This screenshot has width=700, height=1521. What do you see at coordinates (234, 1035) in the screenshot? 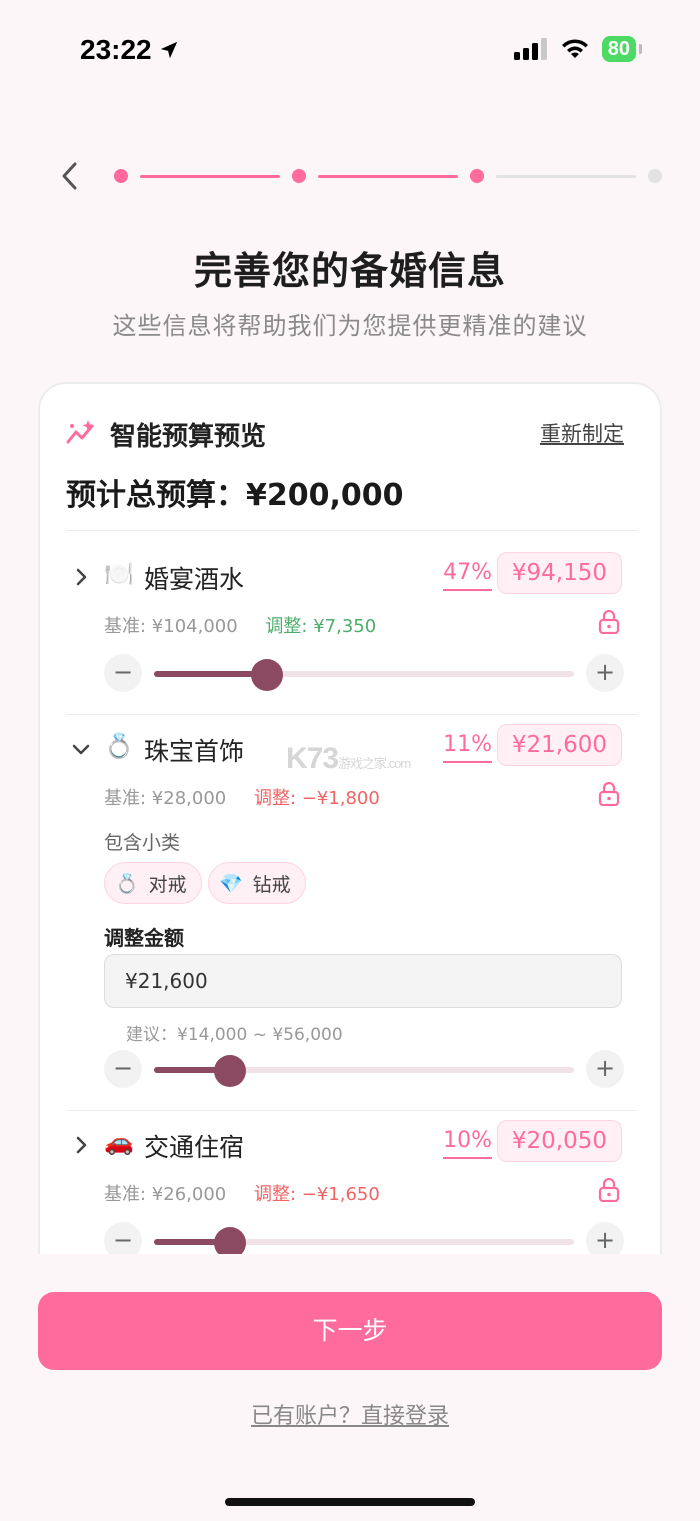
I see `suggestion-range: 建议：¥14,000 ~ ¥56,000` at bounding box center [234, 1035].